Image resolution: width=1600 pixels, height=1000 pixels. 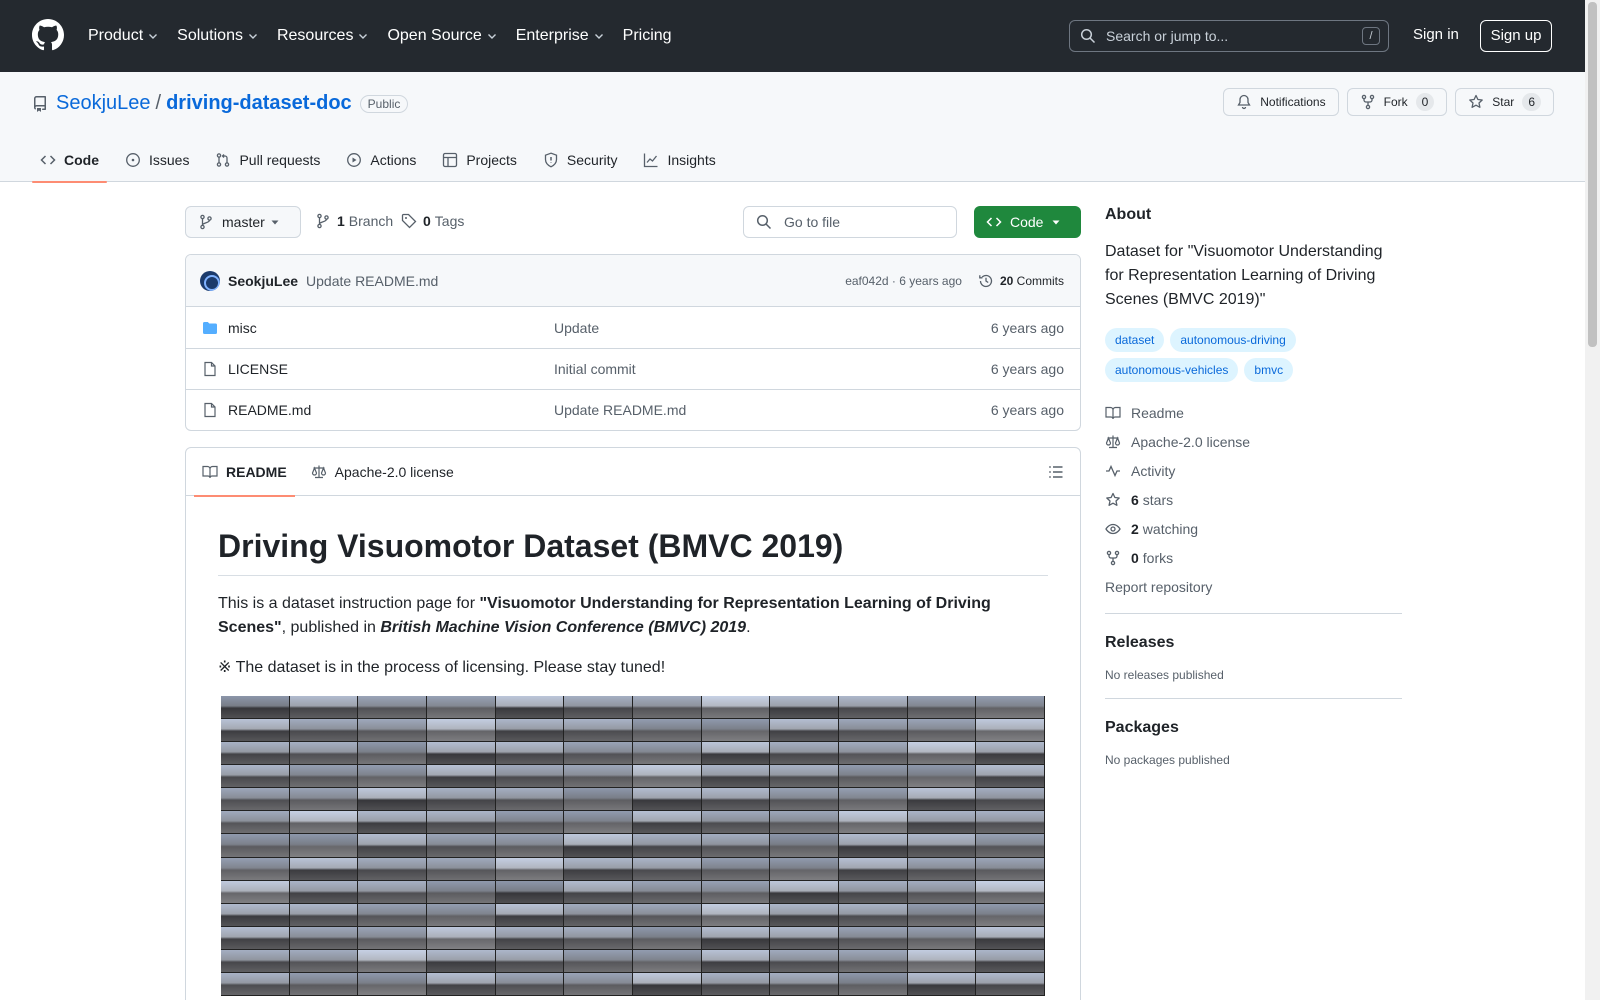 I want to click on topic-tag: autonomous-vehicles, so click(x=1172, y=370).